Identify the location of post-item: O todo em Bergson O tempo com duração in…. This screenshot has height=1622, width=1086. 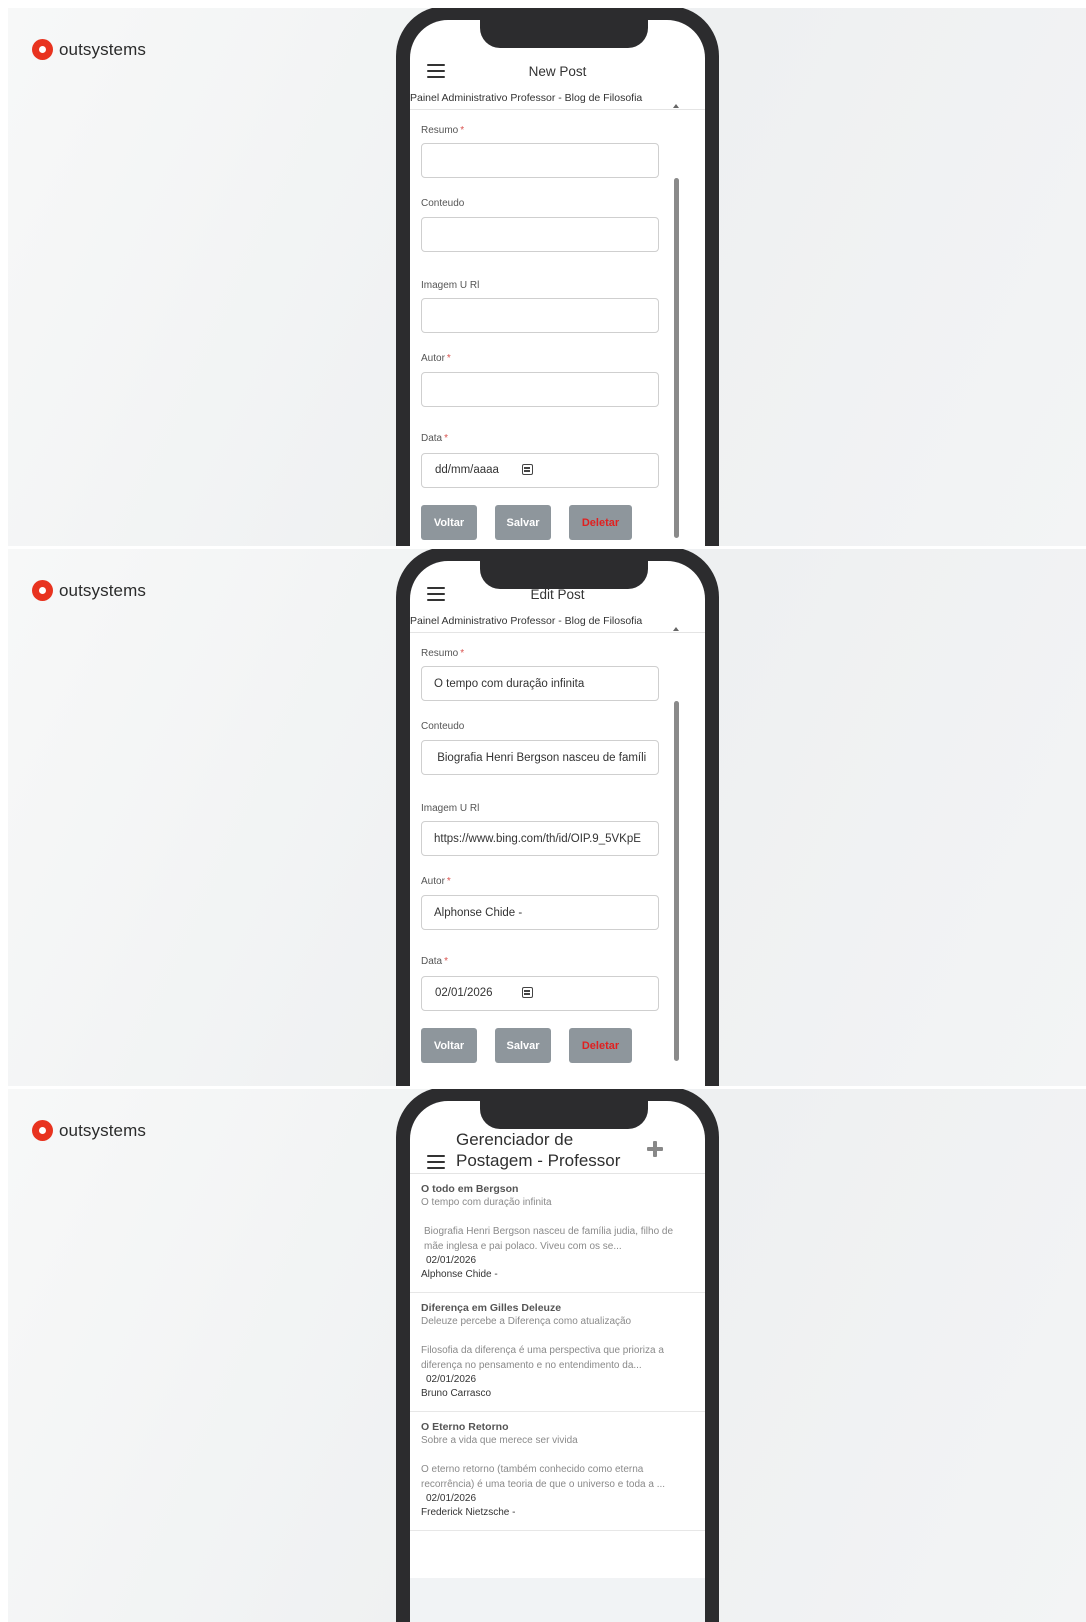
(557, 1233).